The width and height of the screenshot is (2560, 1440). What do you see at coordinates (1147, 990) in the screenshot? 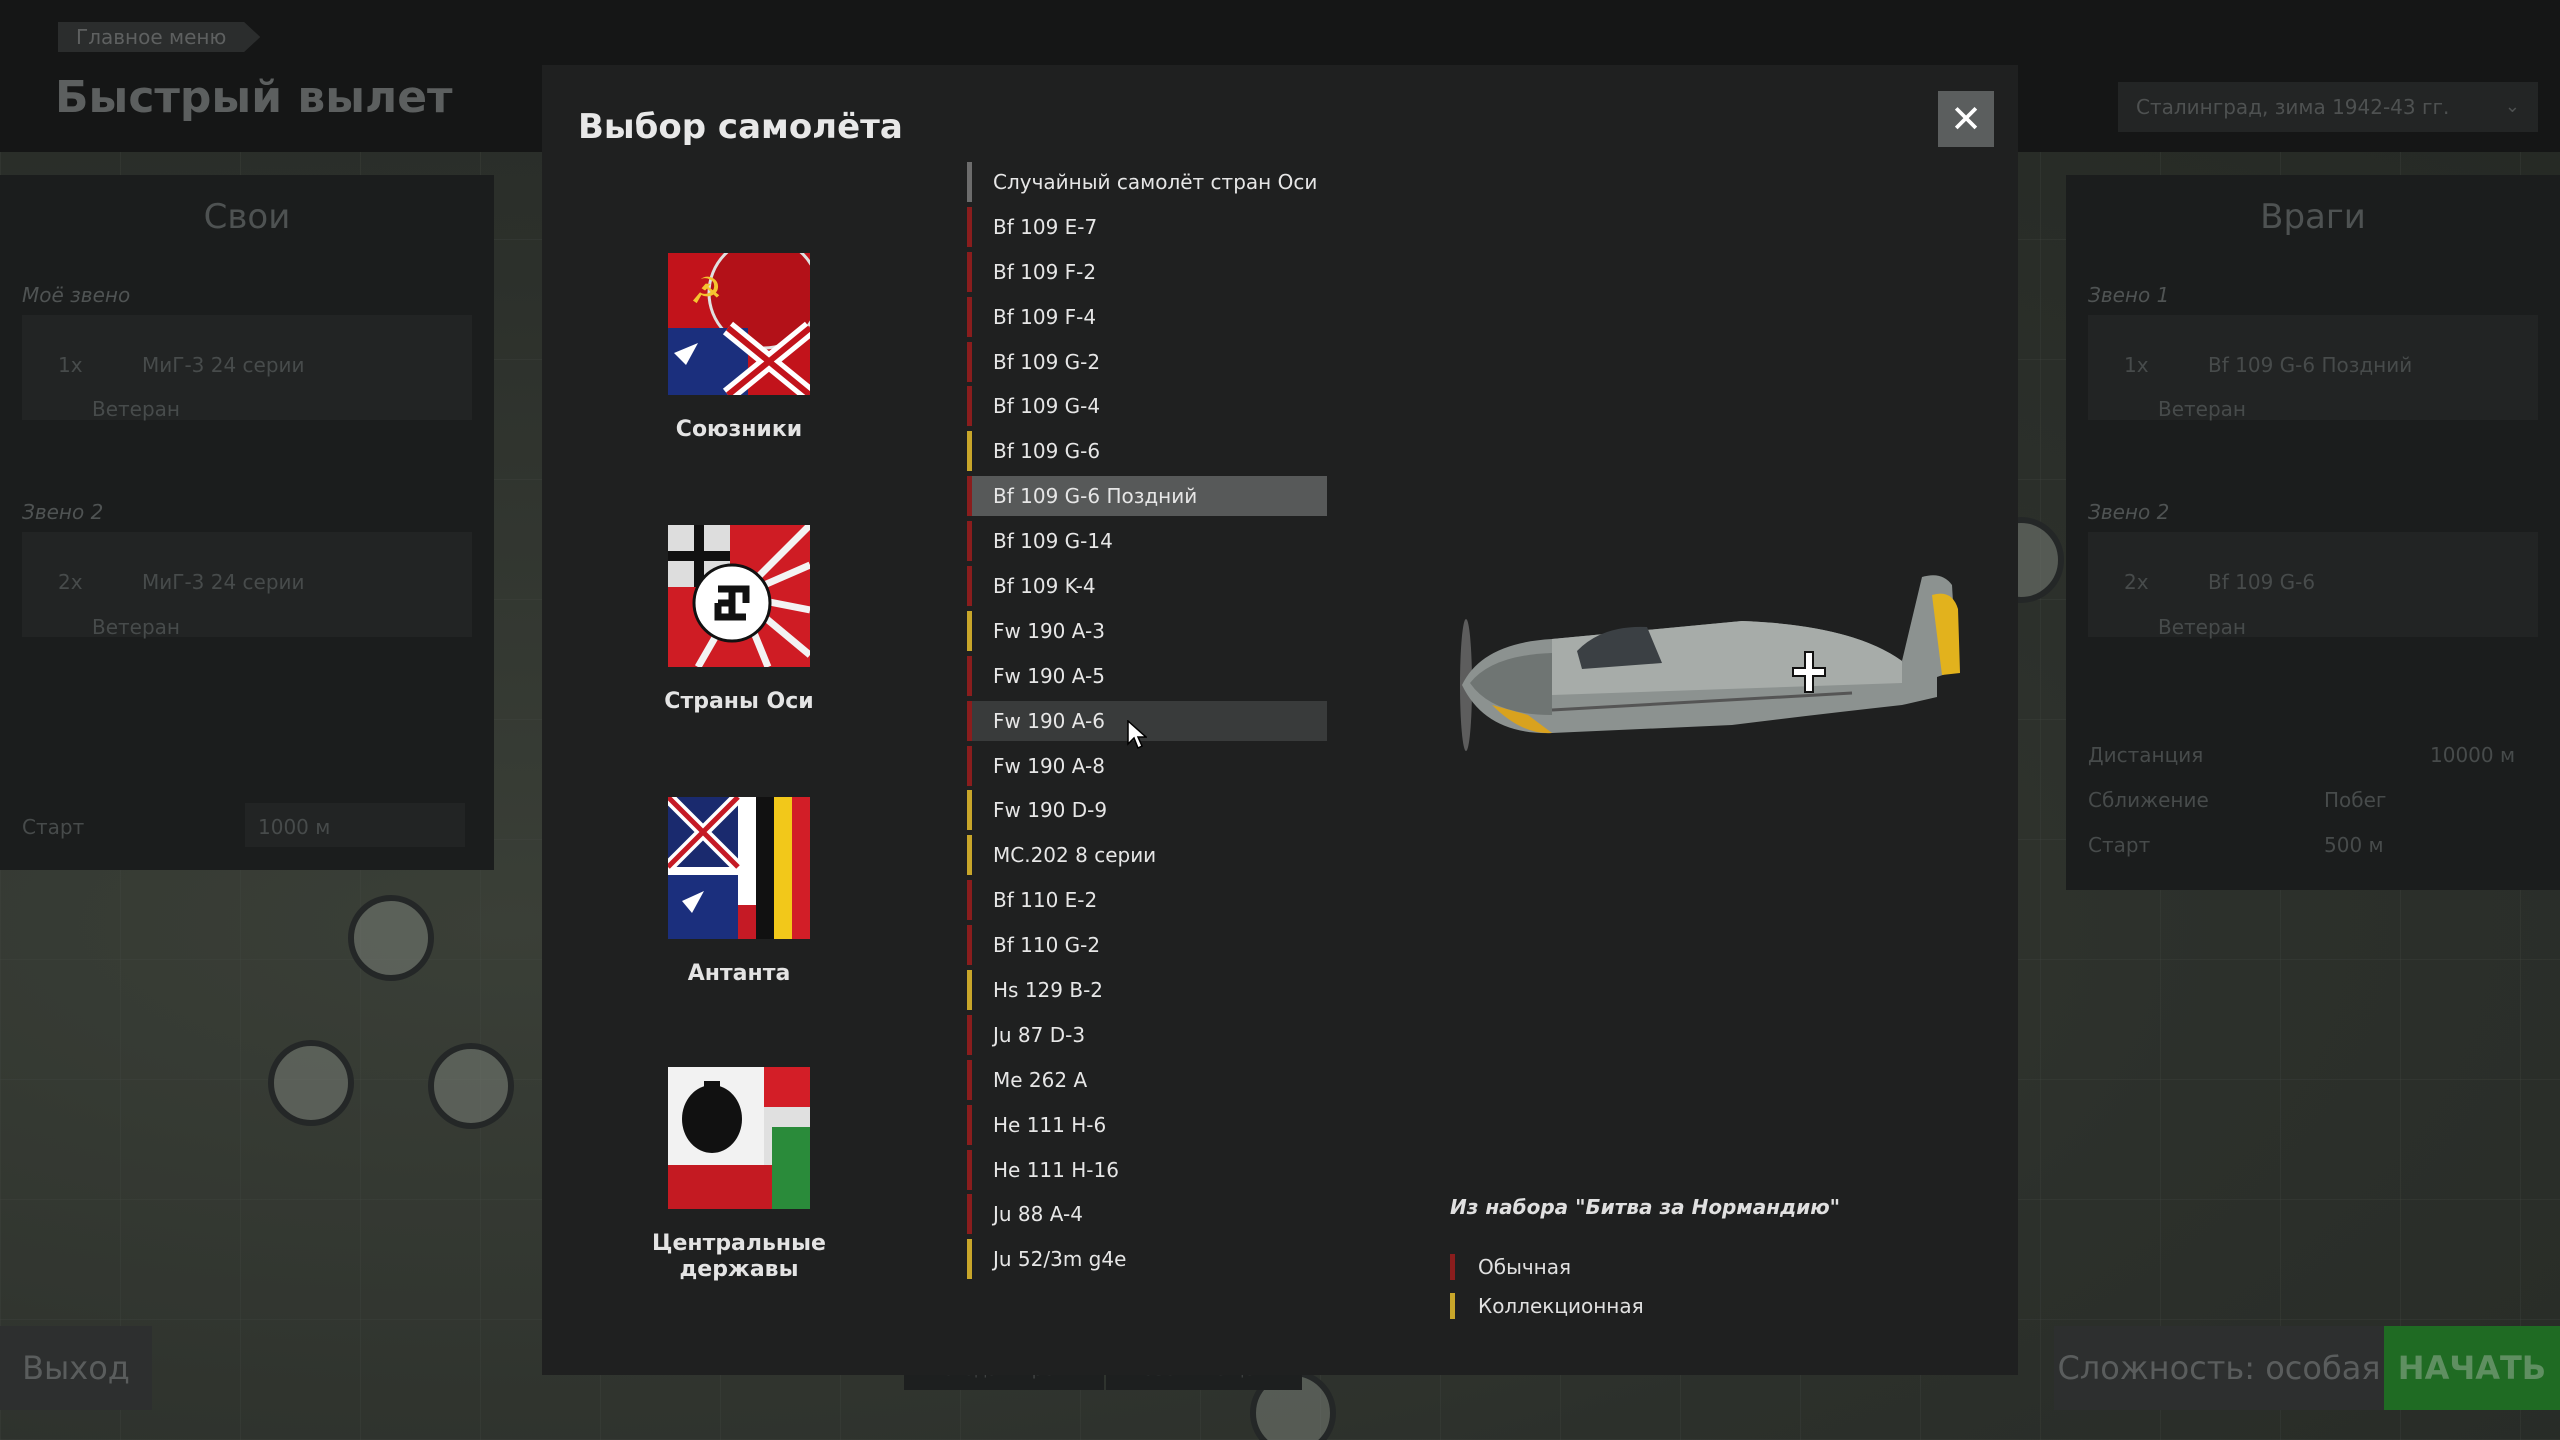
I see `plane-list-item: Hs 129 B-2` at bounding box center [1147, 990].